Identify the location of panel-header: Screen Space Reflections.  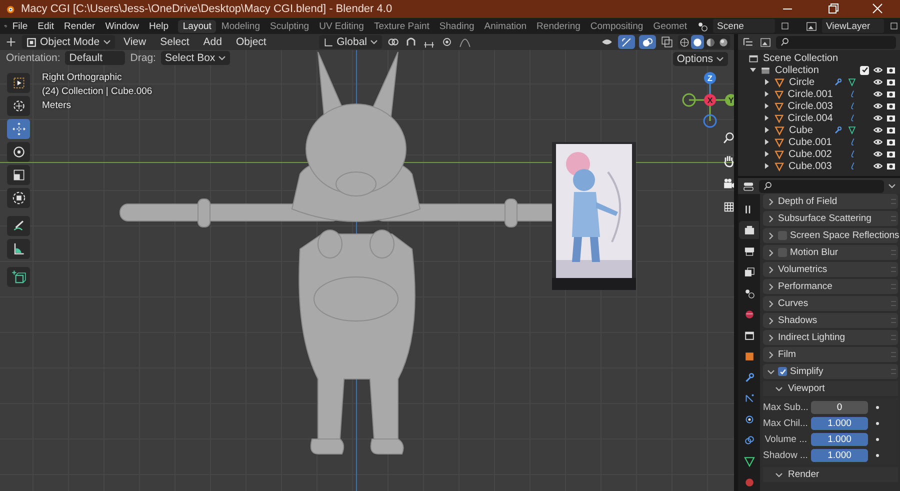
(830, 235).